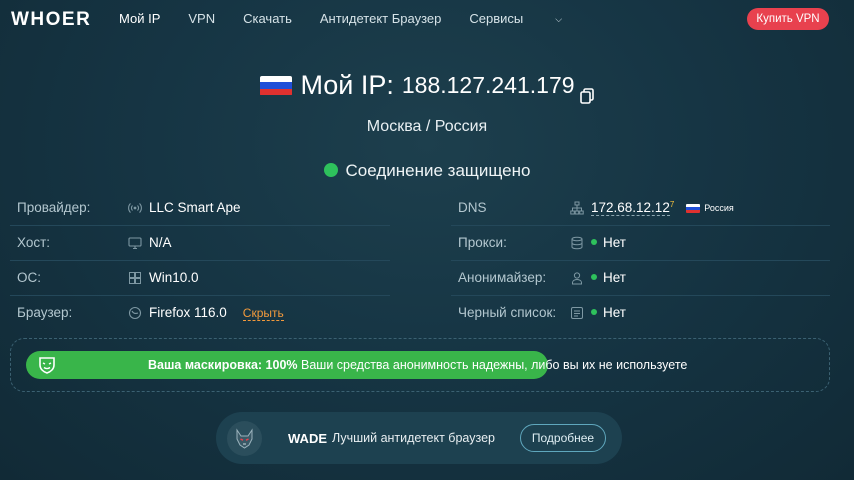 The image size is (854, 480). I want to click on russia-flag-small-icon, so click(693, 208).